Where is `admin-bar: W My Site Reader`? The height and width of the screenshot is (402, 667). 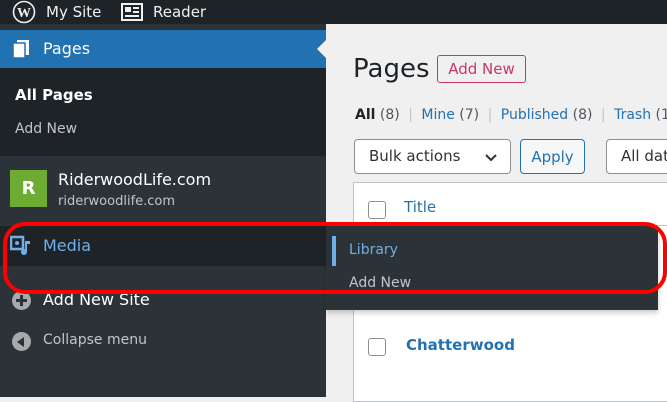 admin-bar: W My Site Reader is located at coordinates (333, 12).